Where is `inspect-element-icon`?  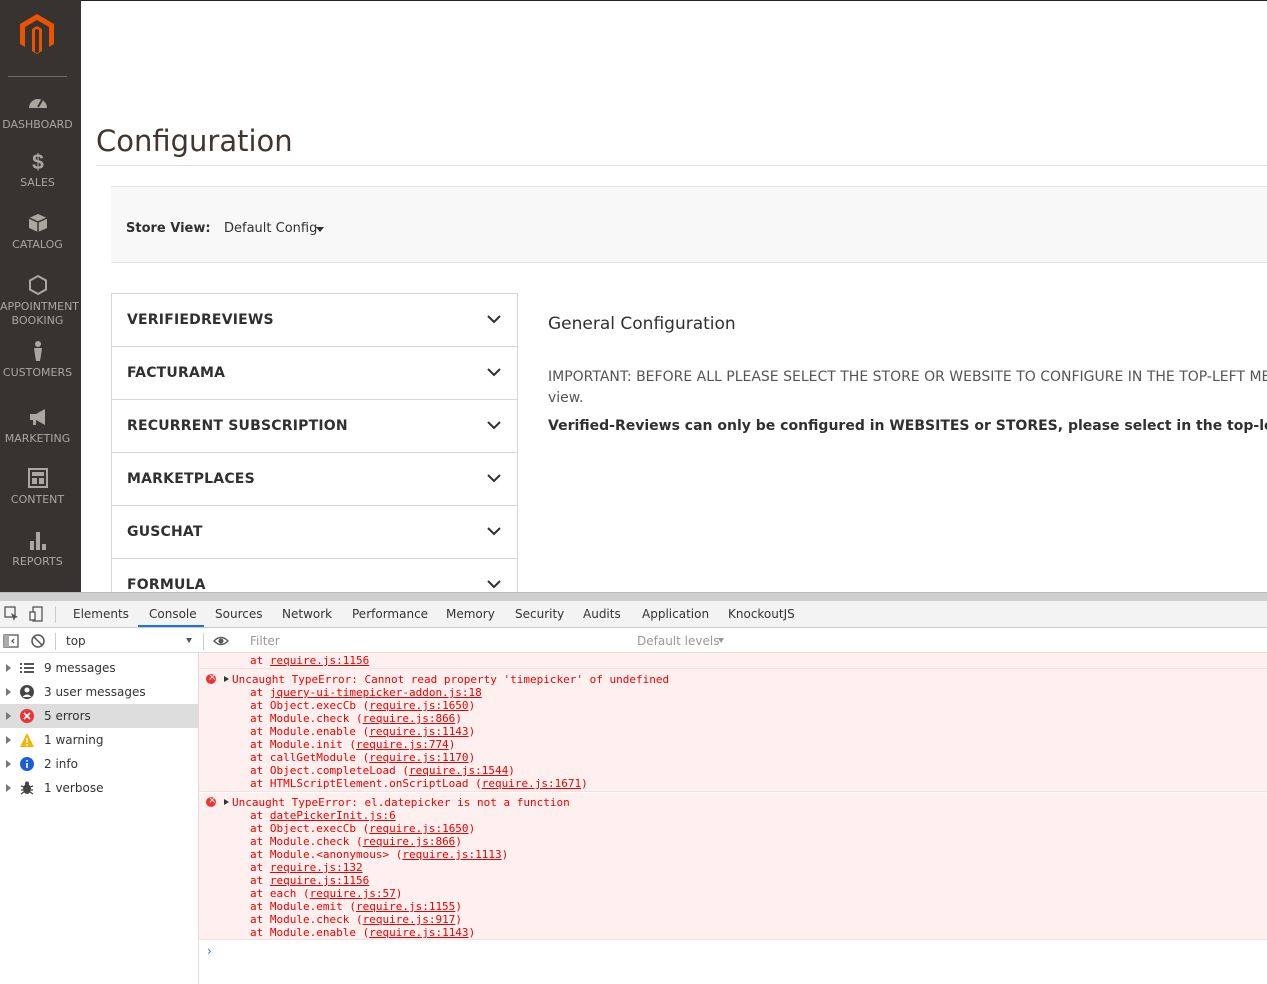 inspect-element-icon is located at coordinates (12, 614).